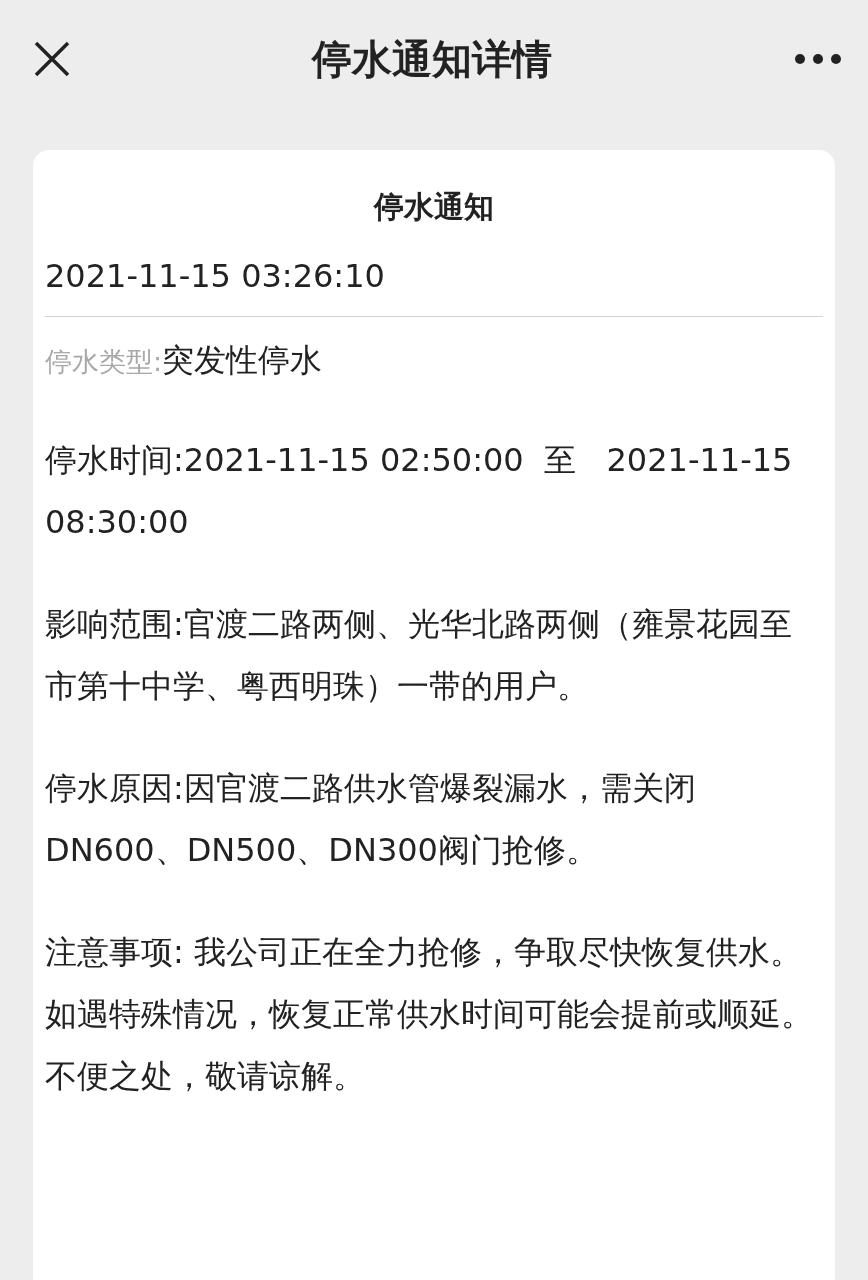 The width and height of the screenshot is (868, 1280). What do you see at coordinates (433, 207) in the screenshot?
I see `notice-title: 停水通知` at bounding box center [433, 207].